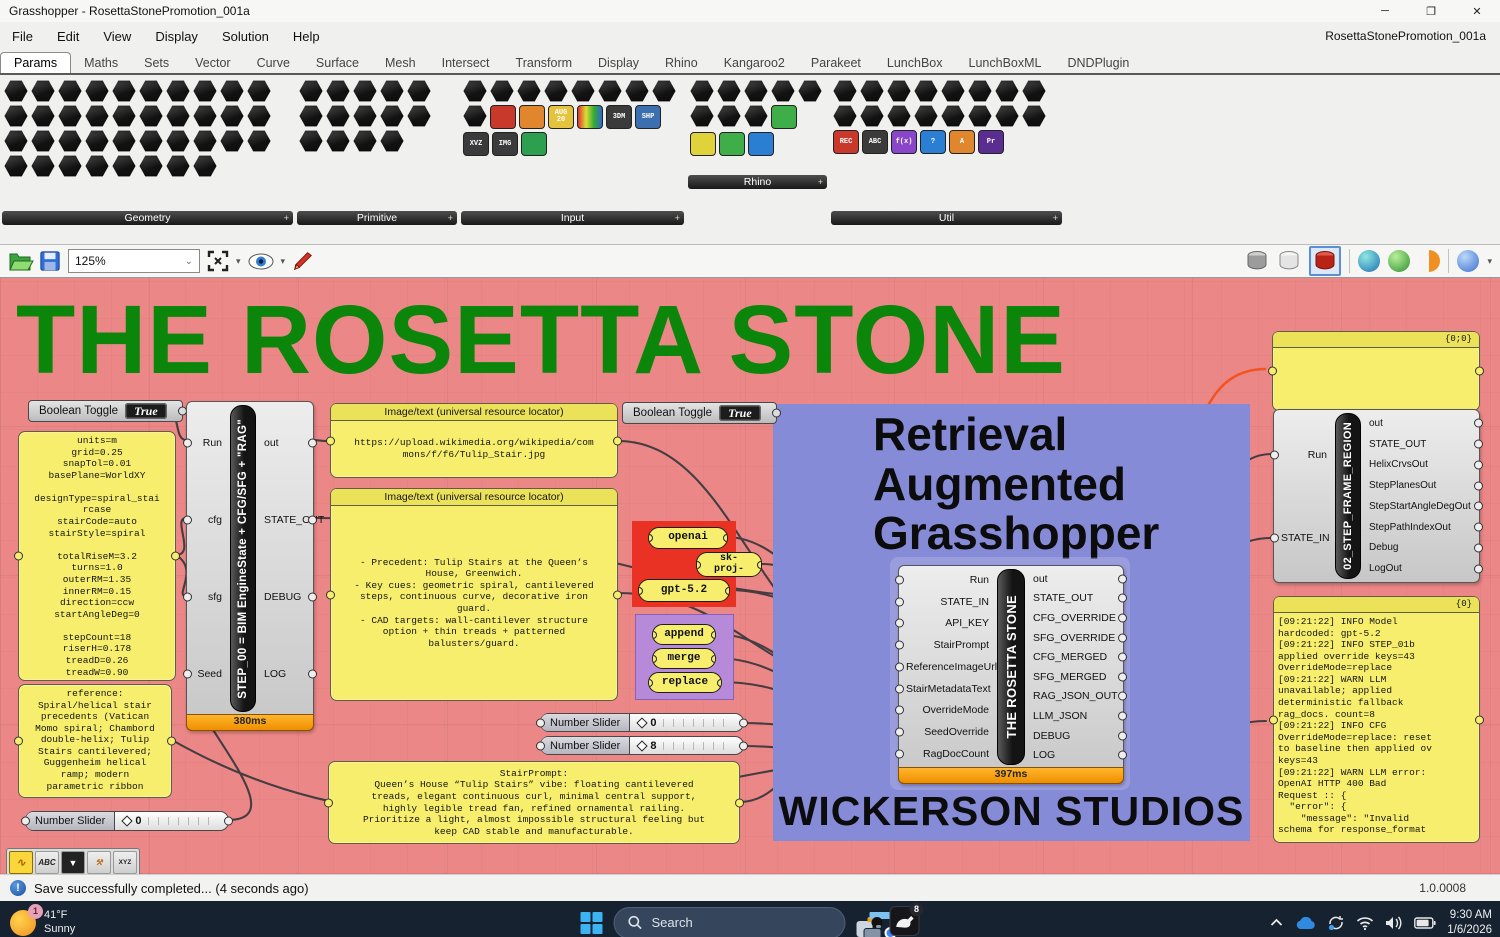  Describe the element at coordinates (915, 63) in the screenshot. I see `tab: LunchBox` at that location.